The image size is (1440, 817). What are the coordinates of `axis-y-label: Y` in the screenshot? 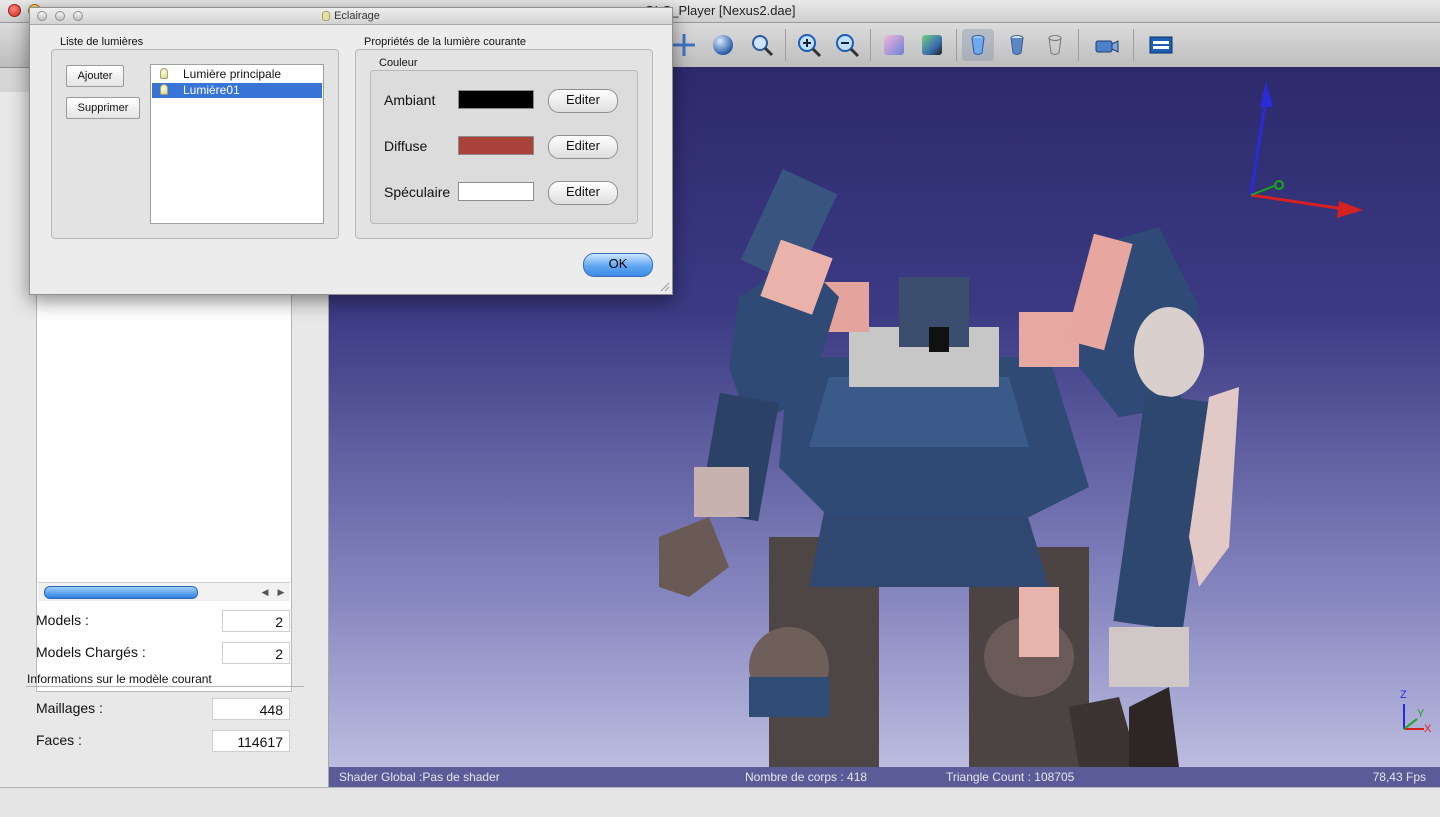 It's located at (1421, 714).